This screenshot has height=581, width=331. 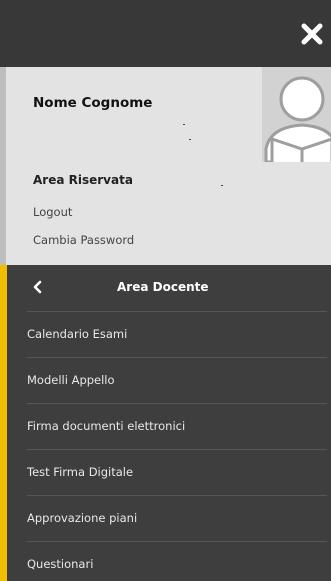 I want to click on menu-item-questionari: Questionari, so click(x=169, y=561).